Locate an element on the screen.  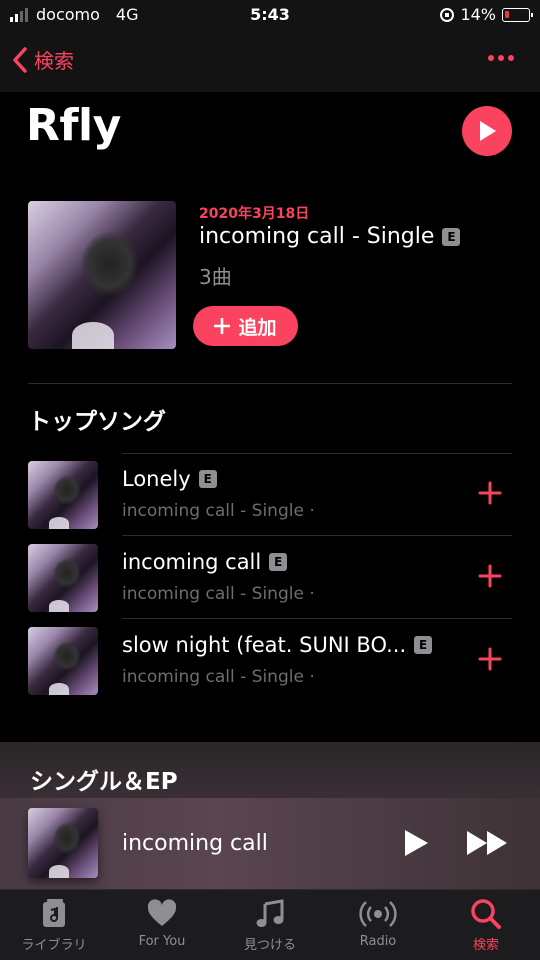
now-playing-bar: incoming call is located at coordinates (270, 843).